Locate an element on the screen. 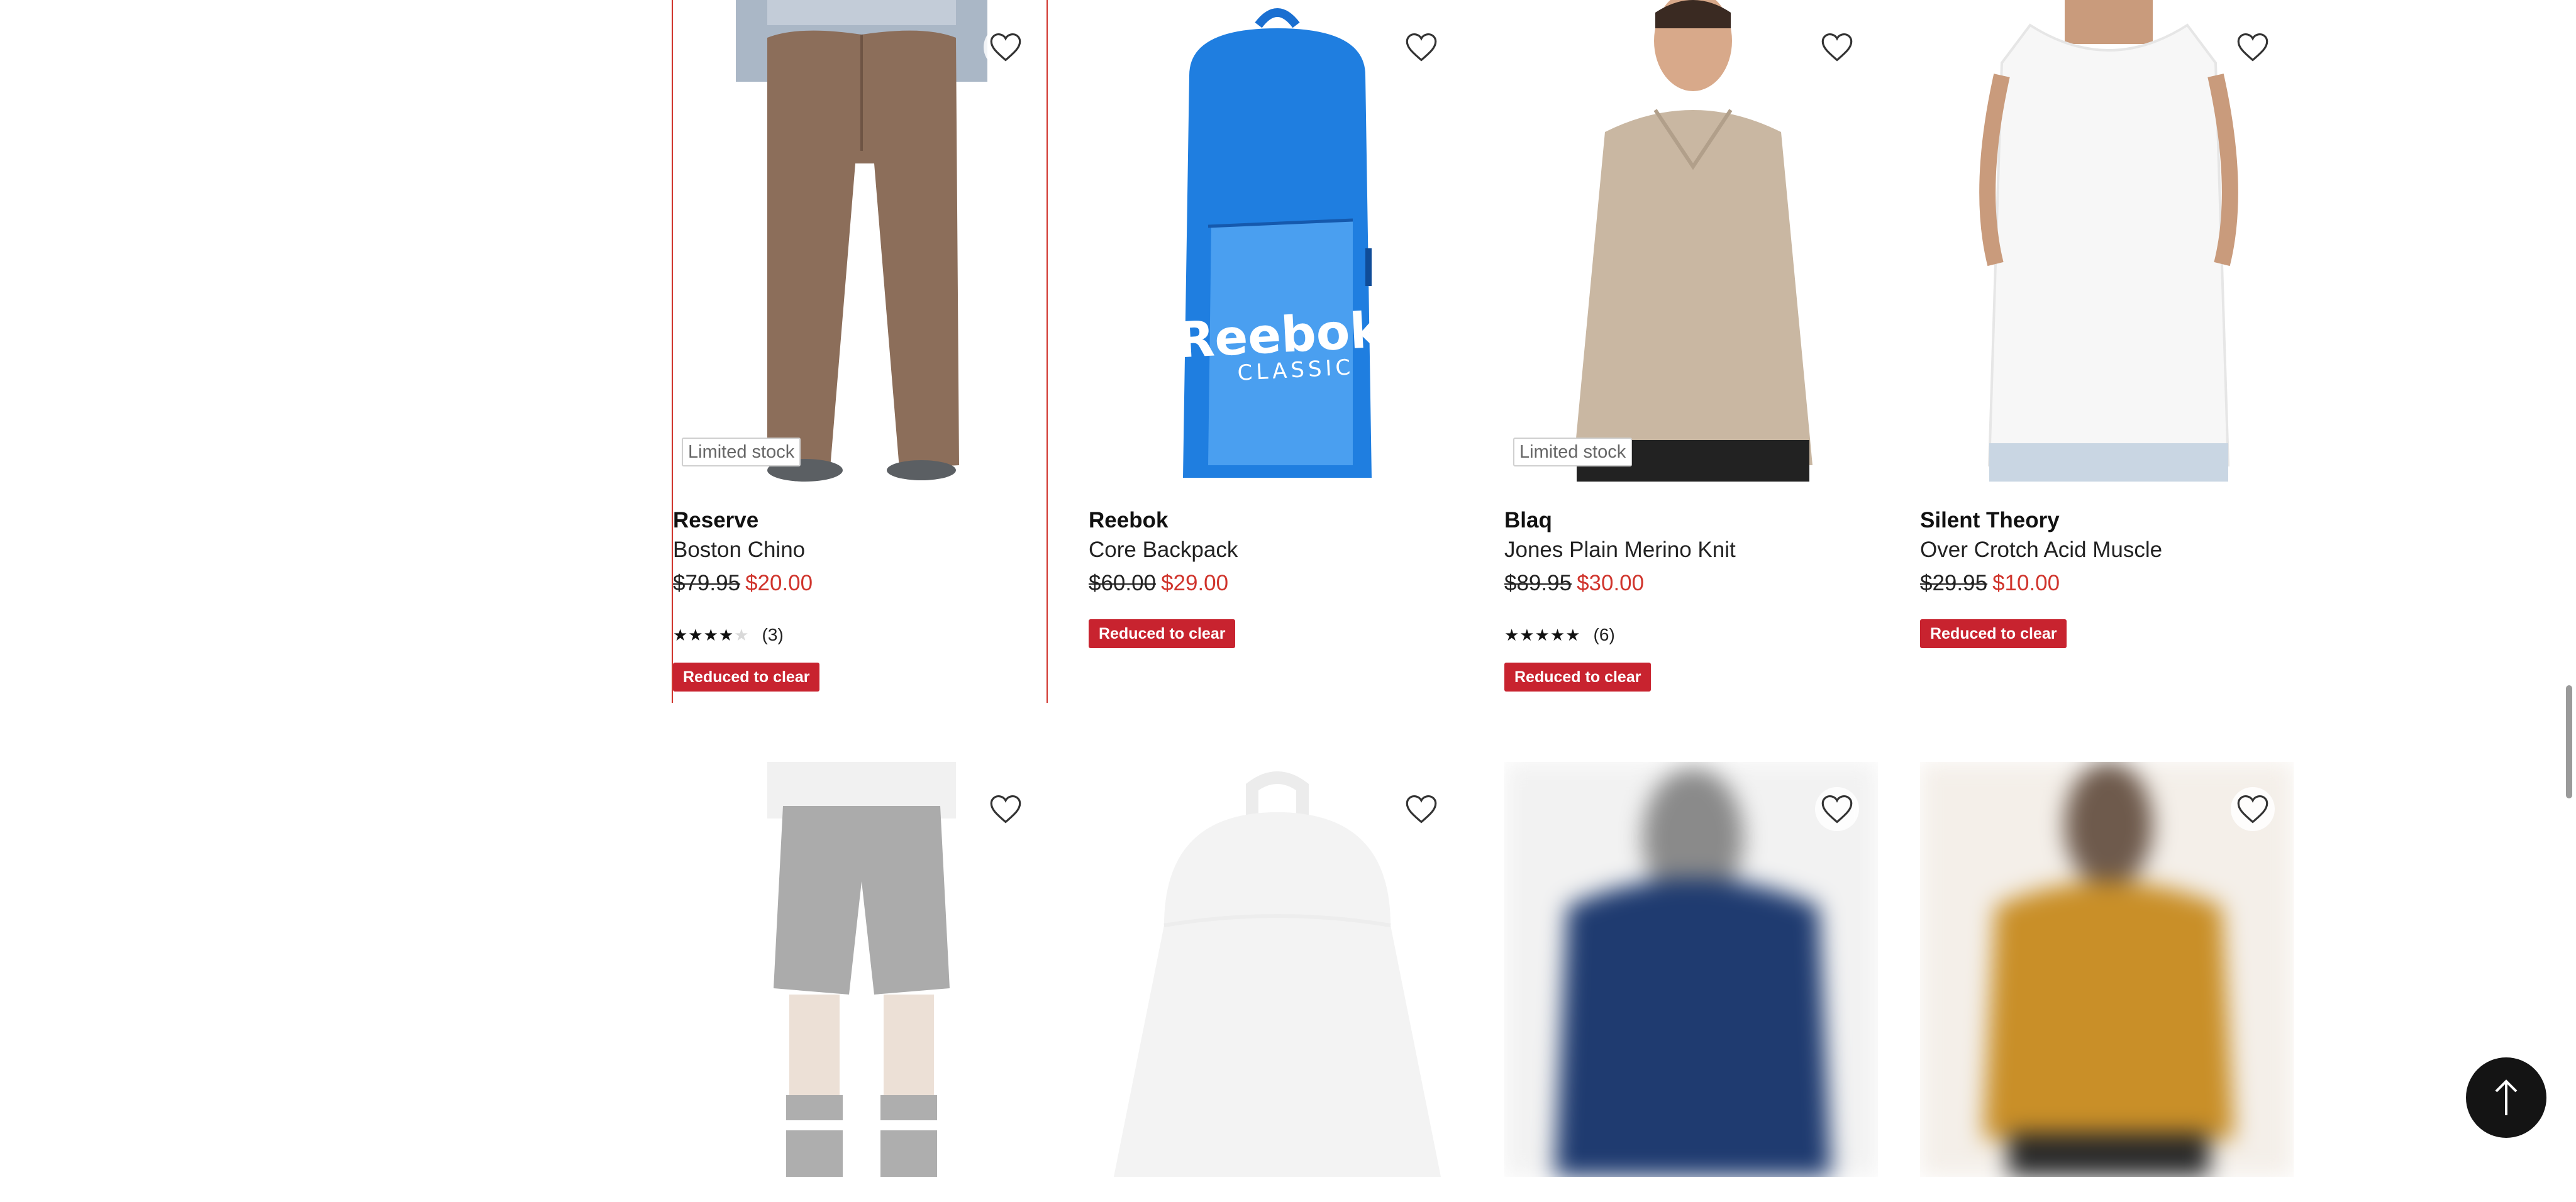 This screenshot has height=1202, width=2576. product-brand: Silent Theory is located at coordinates (1990, 520).